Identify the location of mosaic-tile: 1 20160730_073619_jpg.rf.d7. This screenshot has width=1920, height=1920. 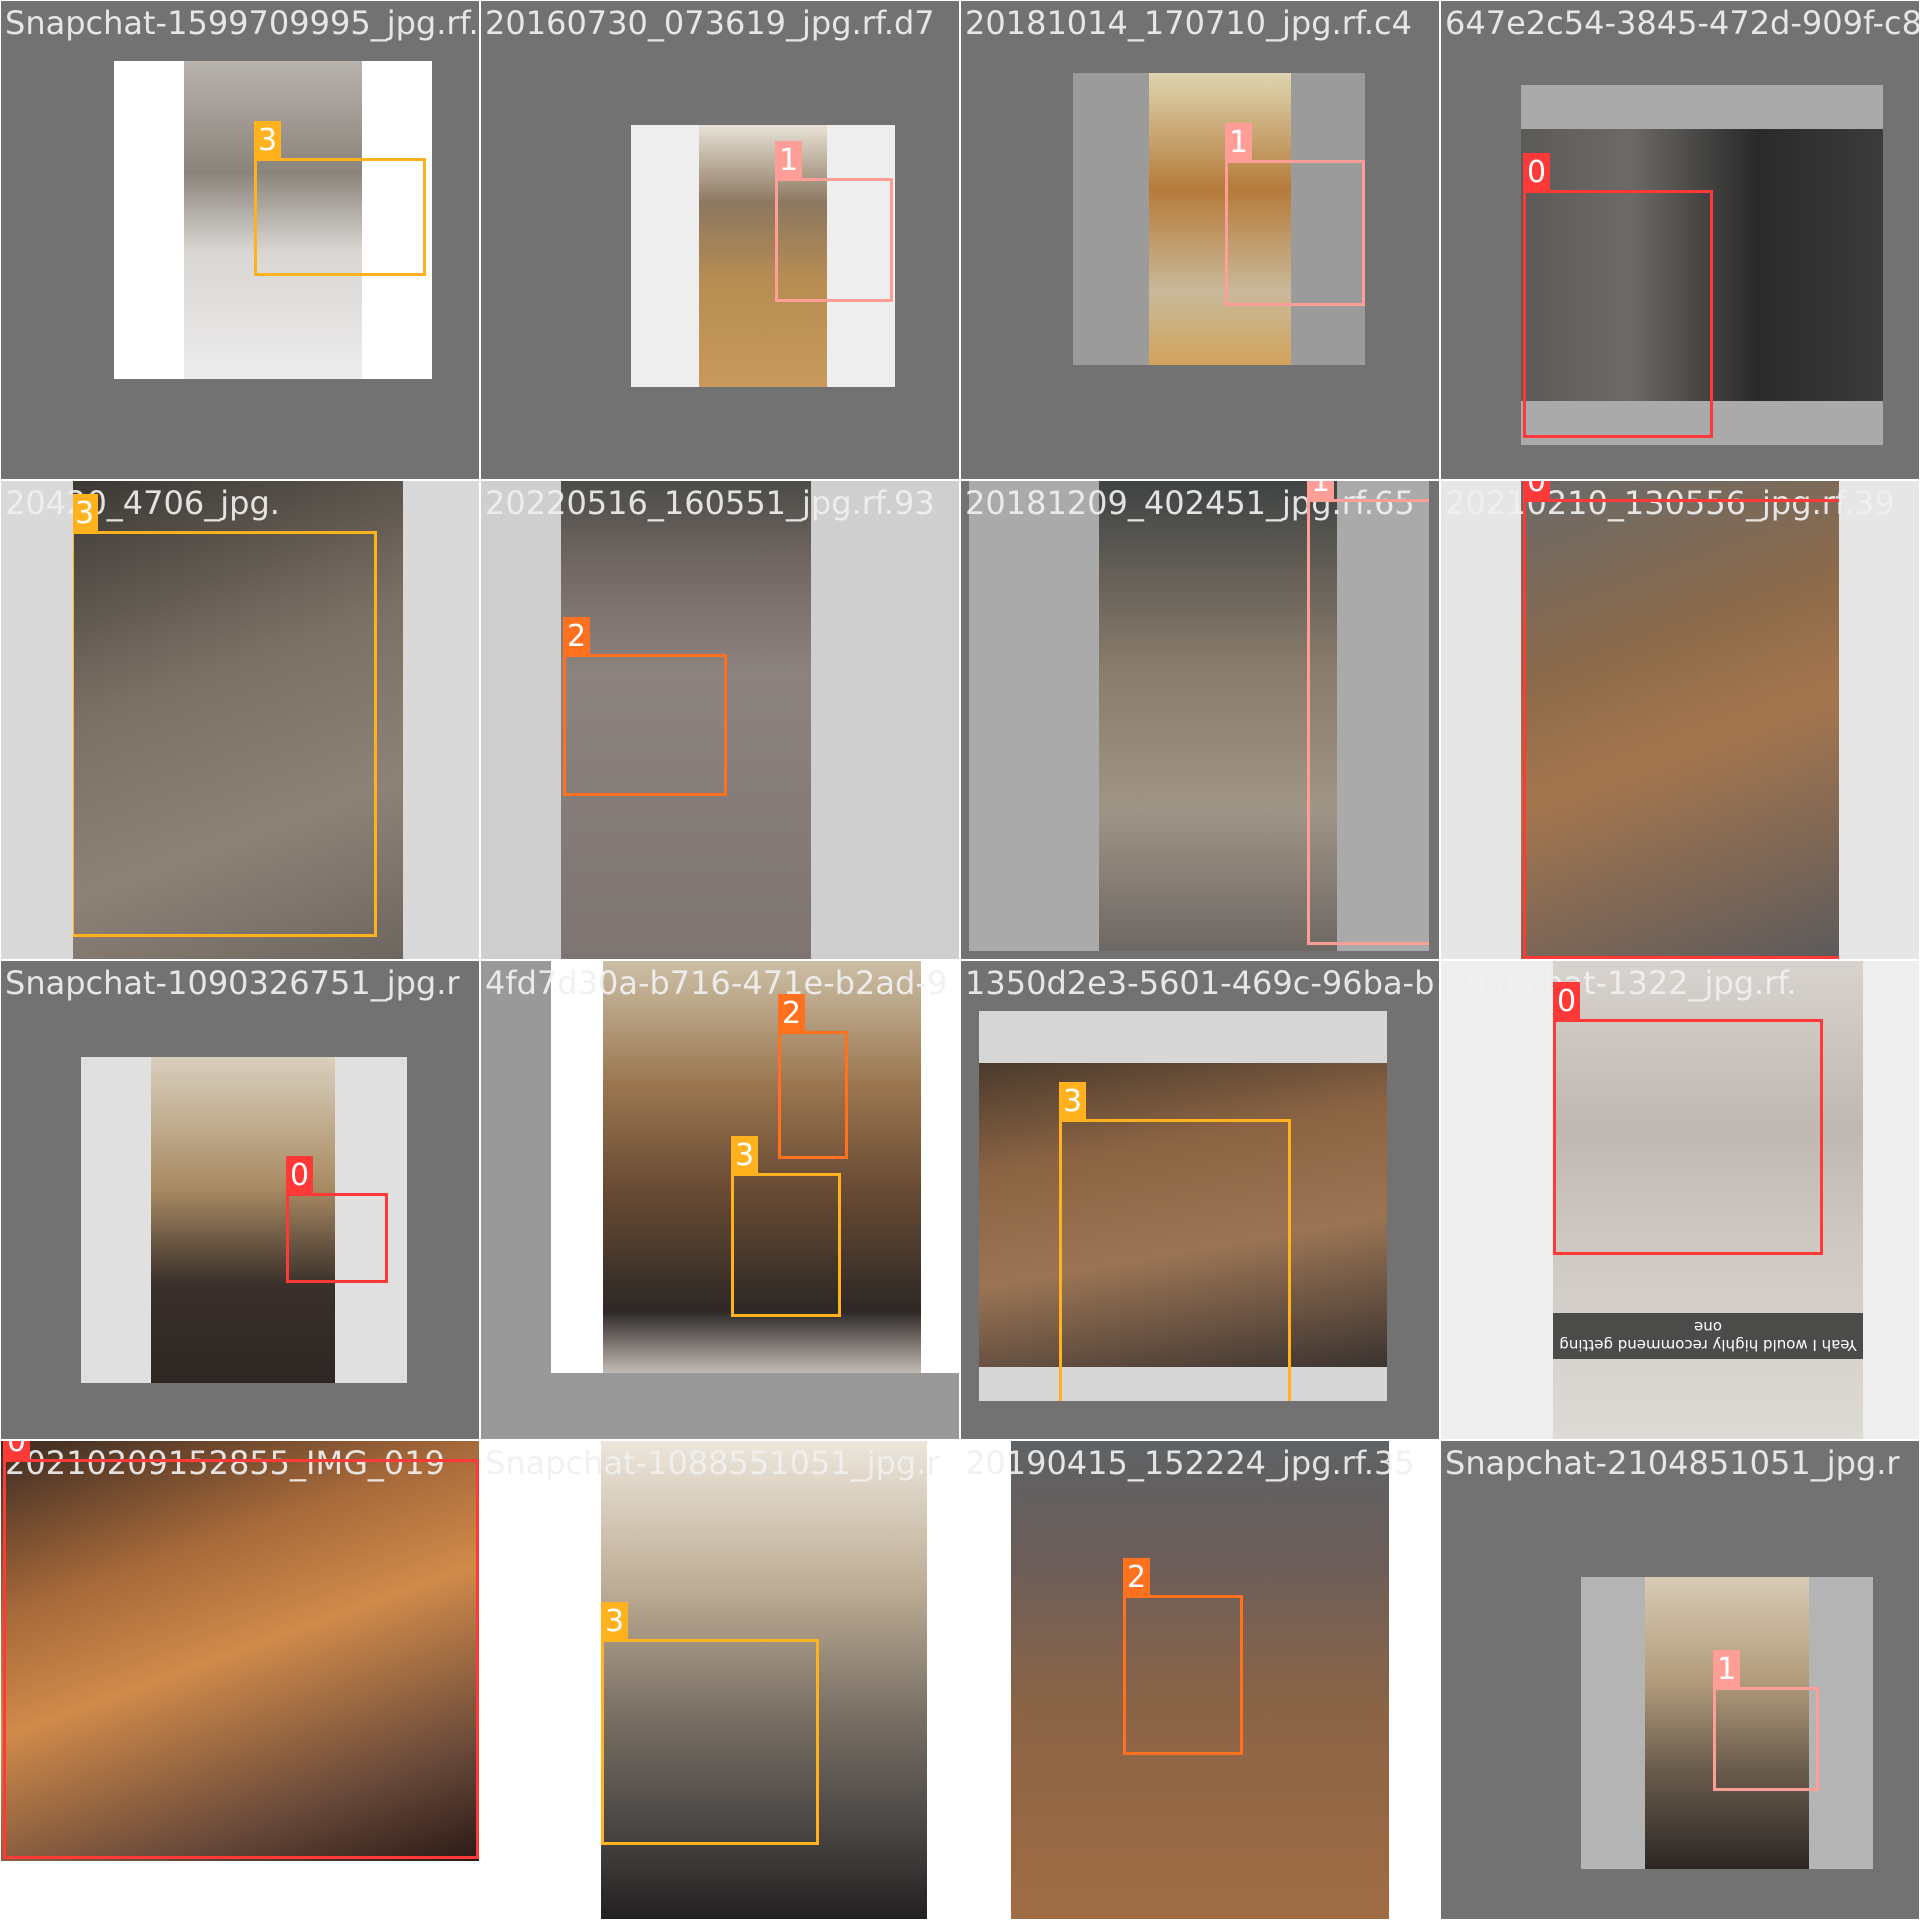
(720, 240).